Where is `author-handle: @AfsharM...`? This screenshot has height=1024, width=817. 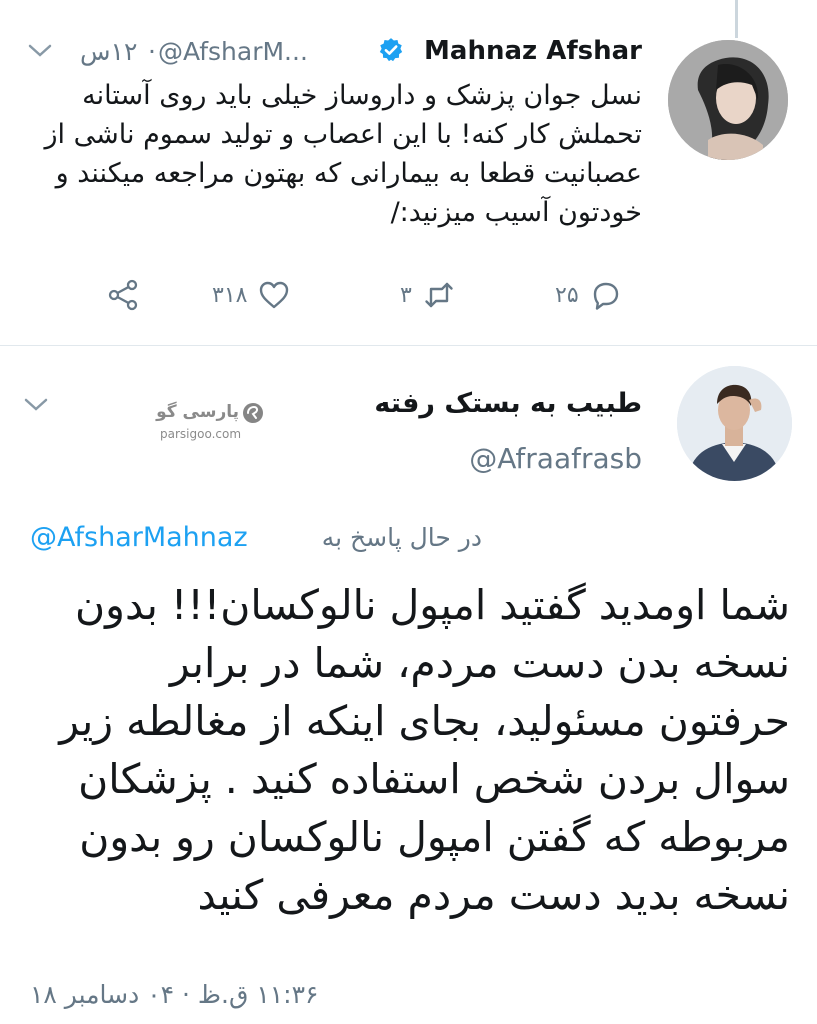
author-handle: @AfsharM... is located at coordinates (233, 51).